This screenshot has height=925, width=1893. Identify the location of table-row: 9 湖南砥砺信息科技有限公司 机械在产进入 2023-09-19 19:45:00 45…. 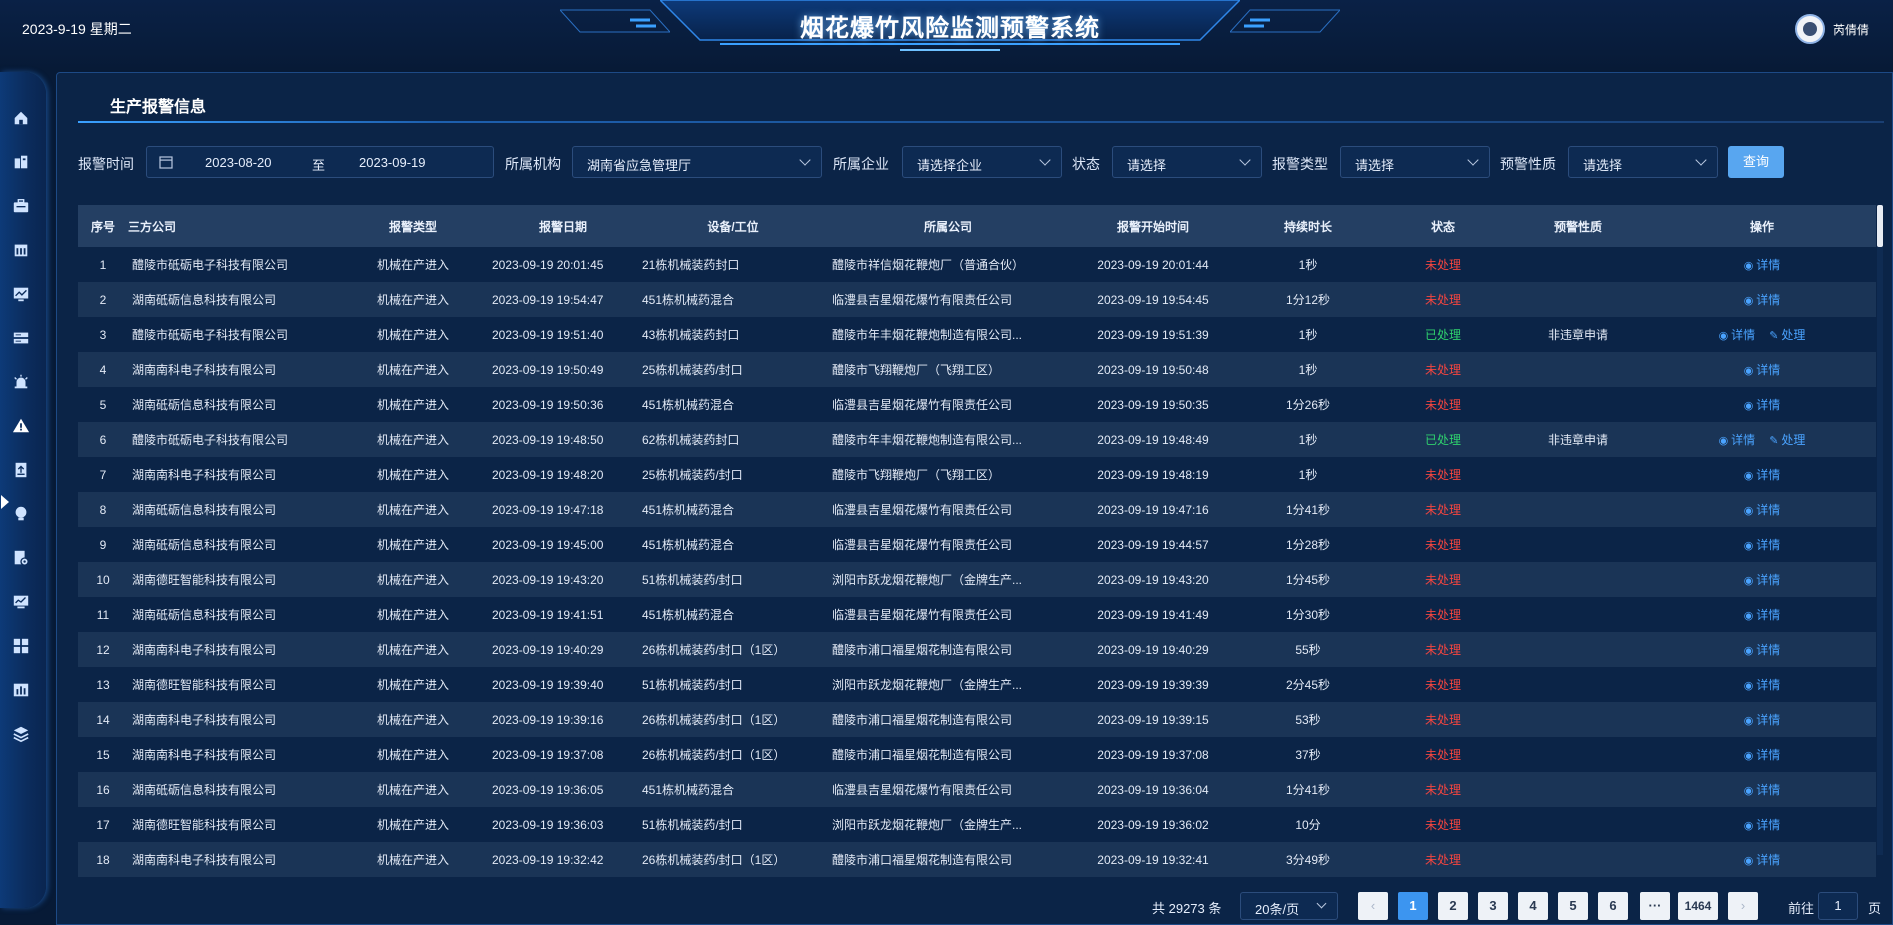
(977, 544).